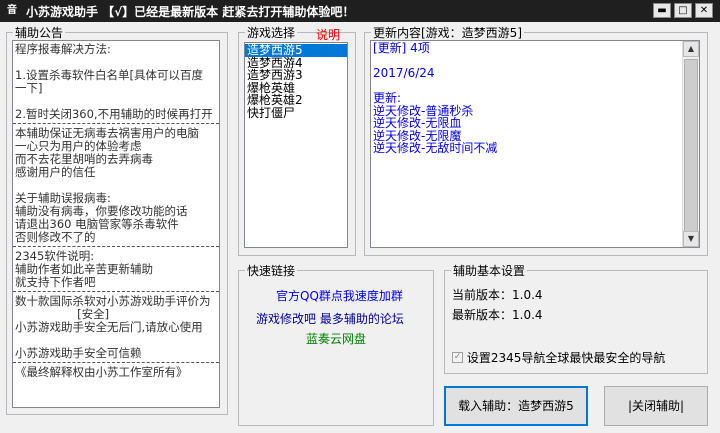 This screenshot has height=433, width=720. What do you see at coordinates (63, 49) in the screenshot?
I see `notice-line: 程序报毒解决方法:` at bounding box center [63, 49].